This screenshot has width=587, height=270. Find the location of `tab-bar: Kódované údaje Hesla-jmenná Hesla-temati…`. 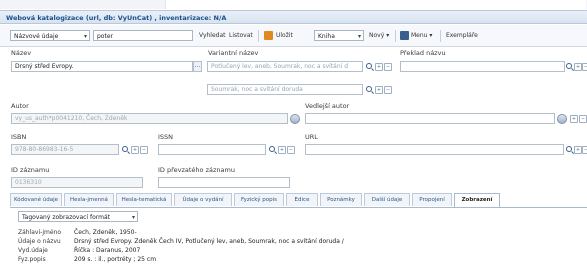

tab-bar: Kódované údaje Hesla-jmenná Hesla-temati… is located at coordinates (298, 200).